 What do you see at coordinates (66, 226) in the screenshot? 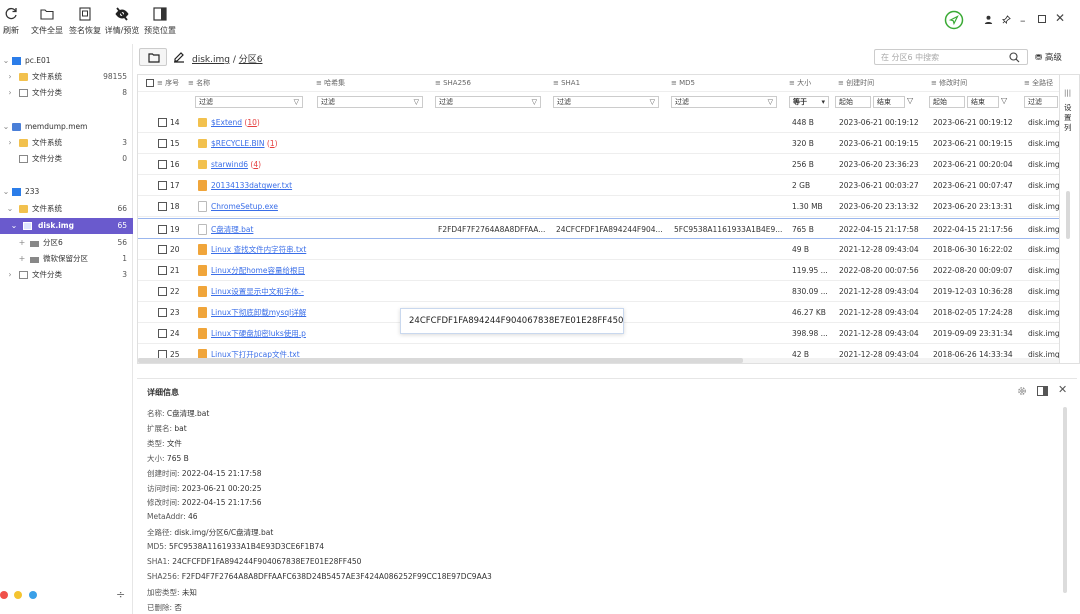
I see `tree-item-disk-img: ⌄ disk.img 65` at bounding box center [66, 226].